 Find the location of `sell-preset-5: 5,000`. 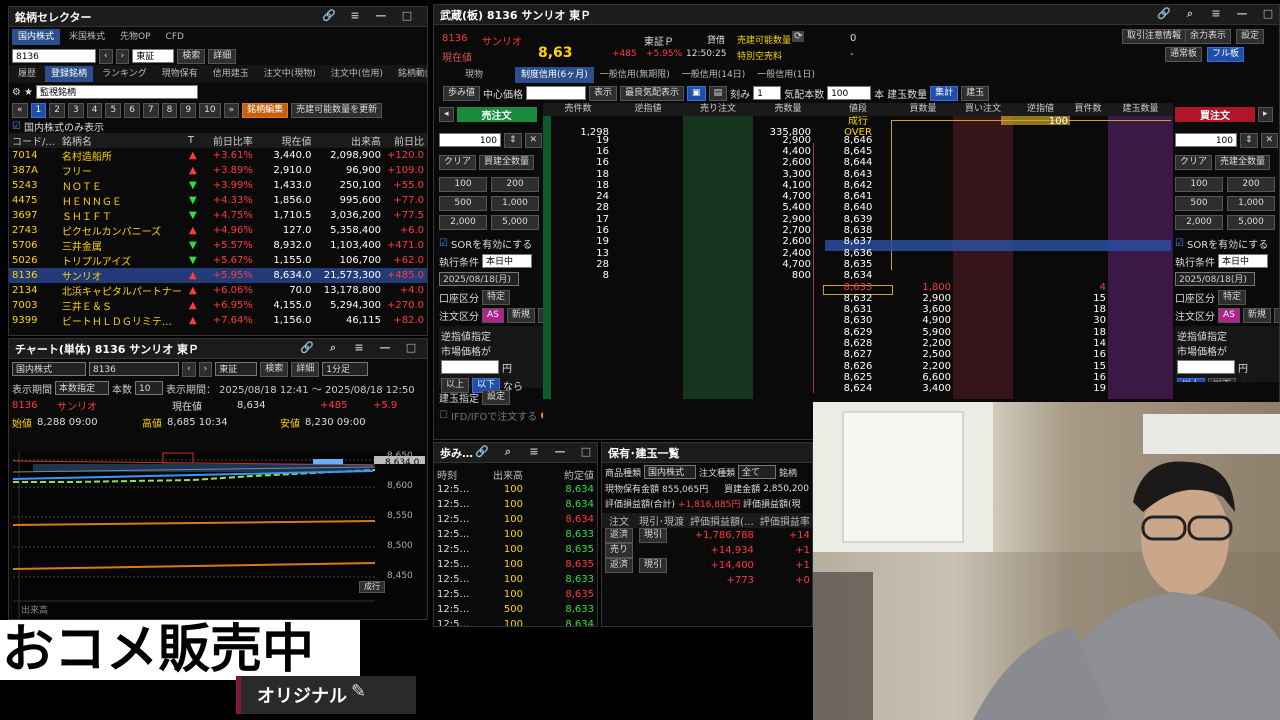

sell-preset-5: 5,000 is located at coordinates (515, 222).